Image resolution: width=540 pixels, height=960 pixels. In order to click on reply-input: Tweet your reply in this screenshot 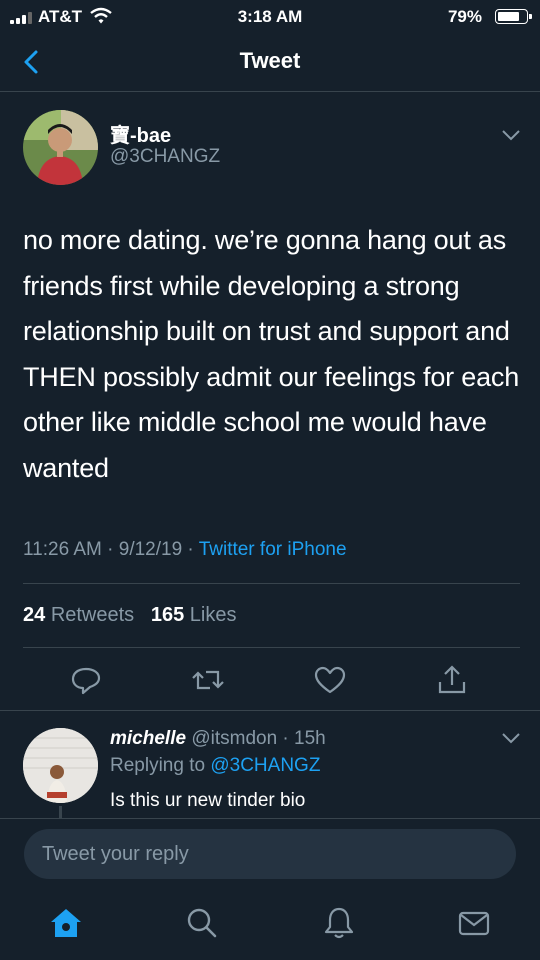, I will do `click(270, 854)`.